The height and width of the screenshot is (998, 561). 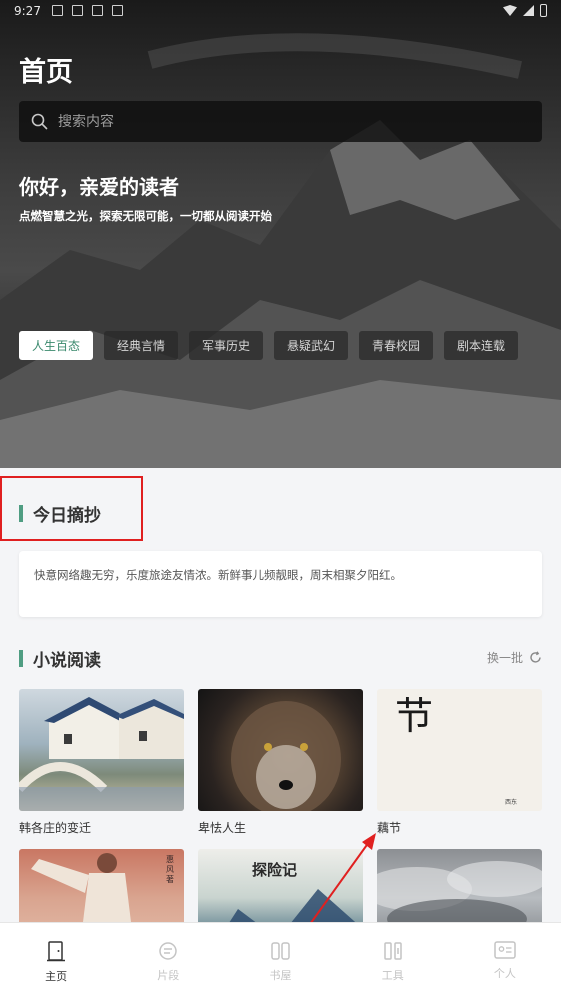 I want to click on wolf-illustration, so click(x=286, y=756).